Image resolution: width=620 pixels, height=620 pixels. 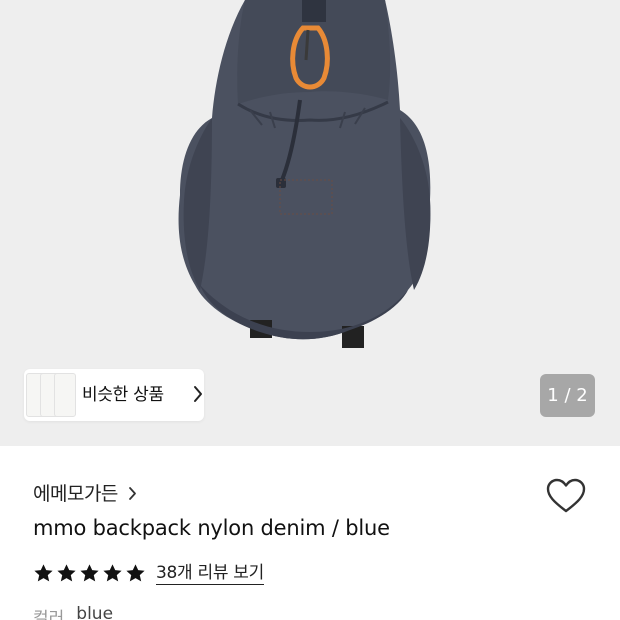 I want to click on rating-row: 38개 리뷰 보기, so click(x=148, y=573).